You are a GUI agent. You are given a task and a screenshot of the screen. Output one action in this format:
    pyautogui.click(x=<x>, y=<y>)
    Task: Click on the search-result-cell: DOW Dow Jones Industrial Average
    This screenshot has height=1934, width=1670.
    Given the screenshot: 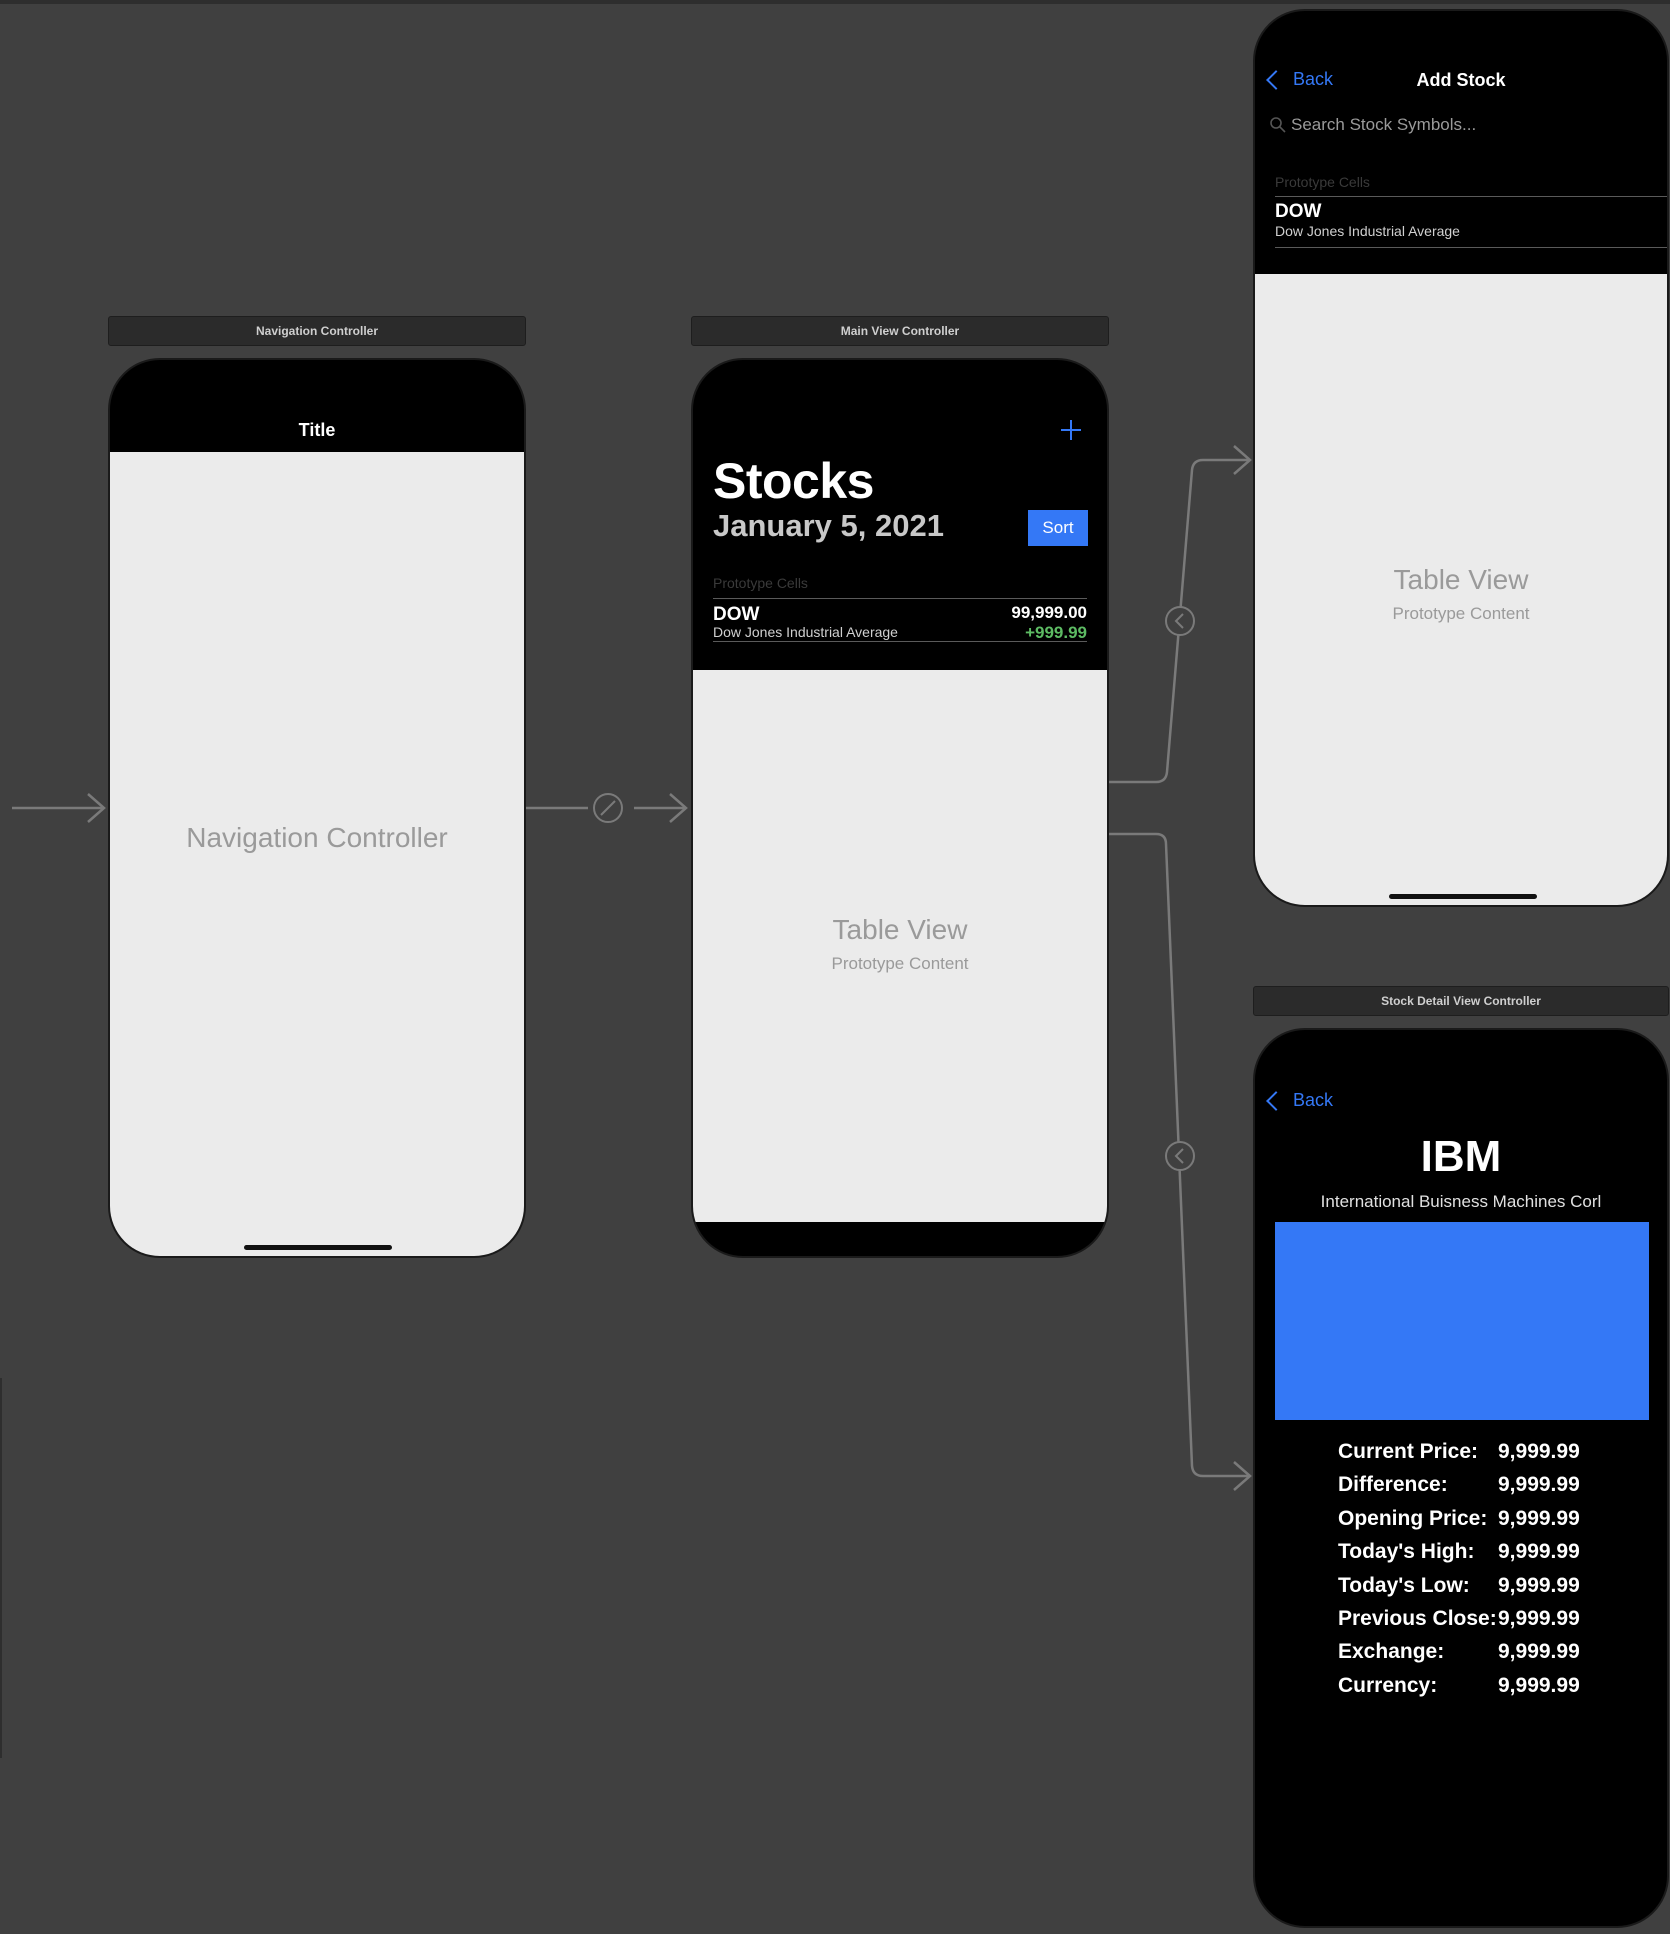 What is the action you would take?
    pyautogui.click(x=1461, y=220)
    